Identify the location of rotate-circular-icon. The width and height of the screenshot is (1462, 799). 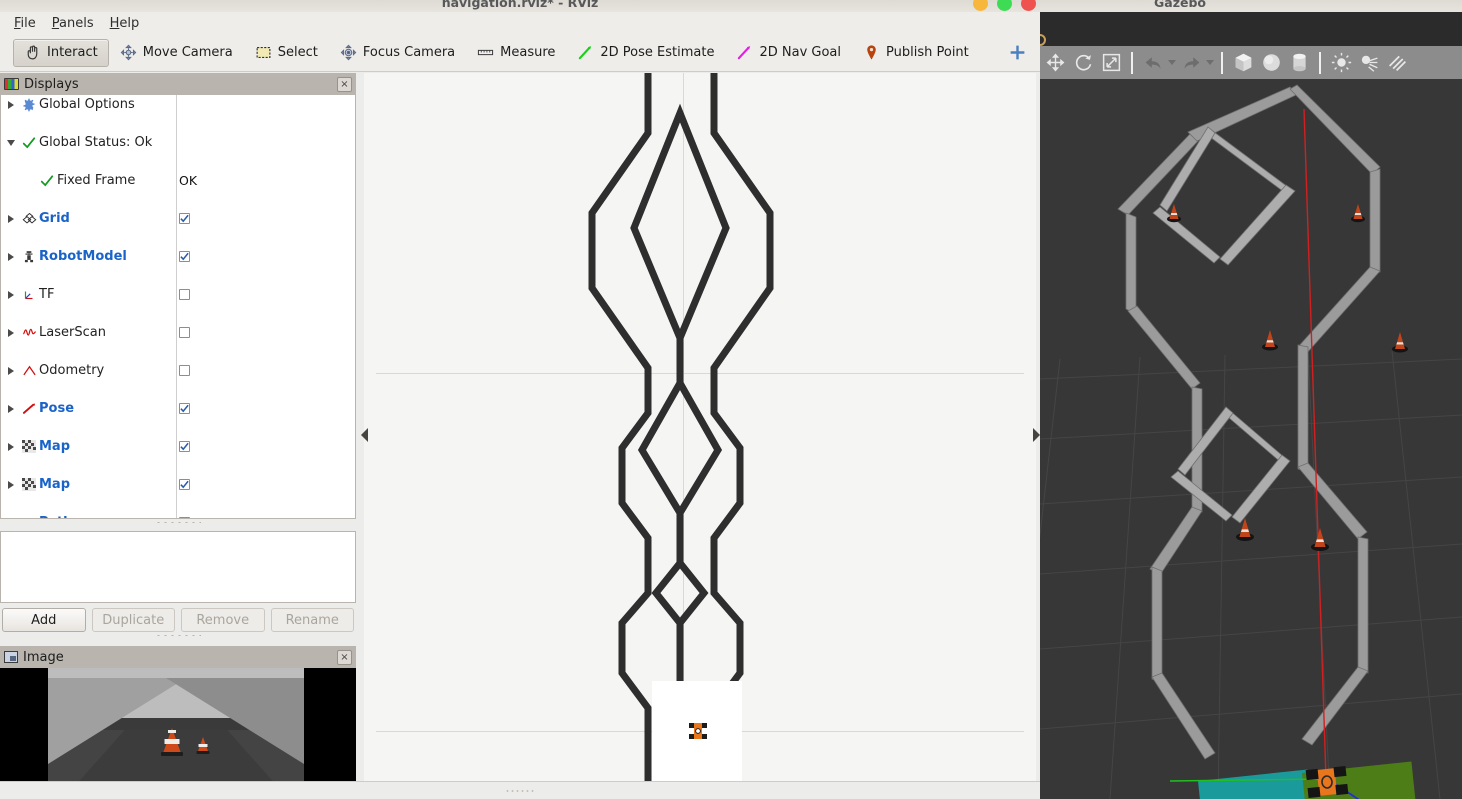
(1083, 63).